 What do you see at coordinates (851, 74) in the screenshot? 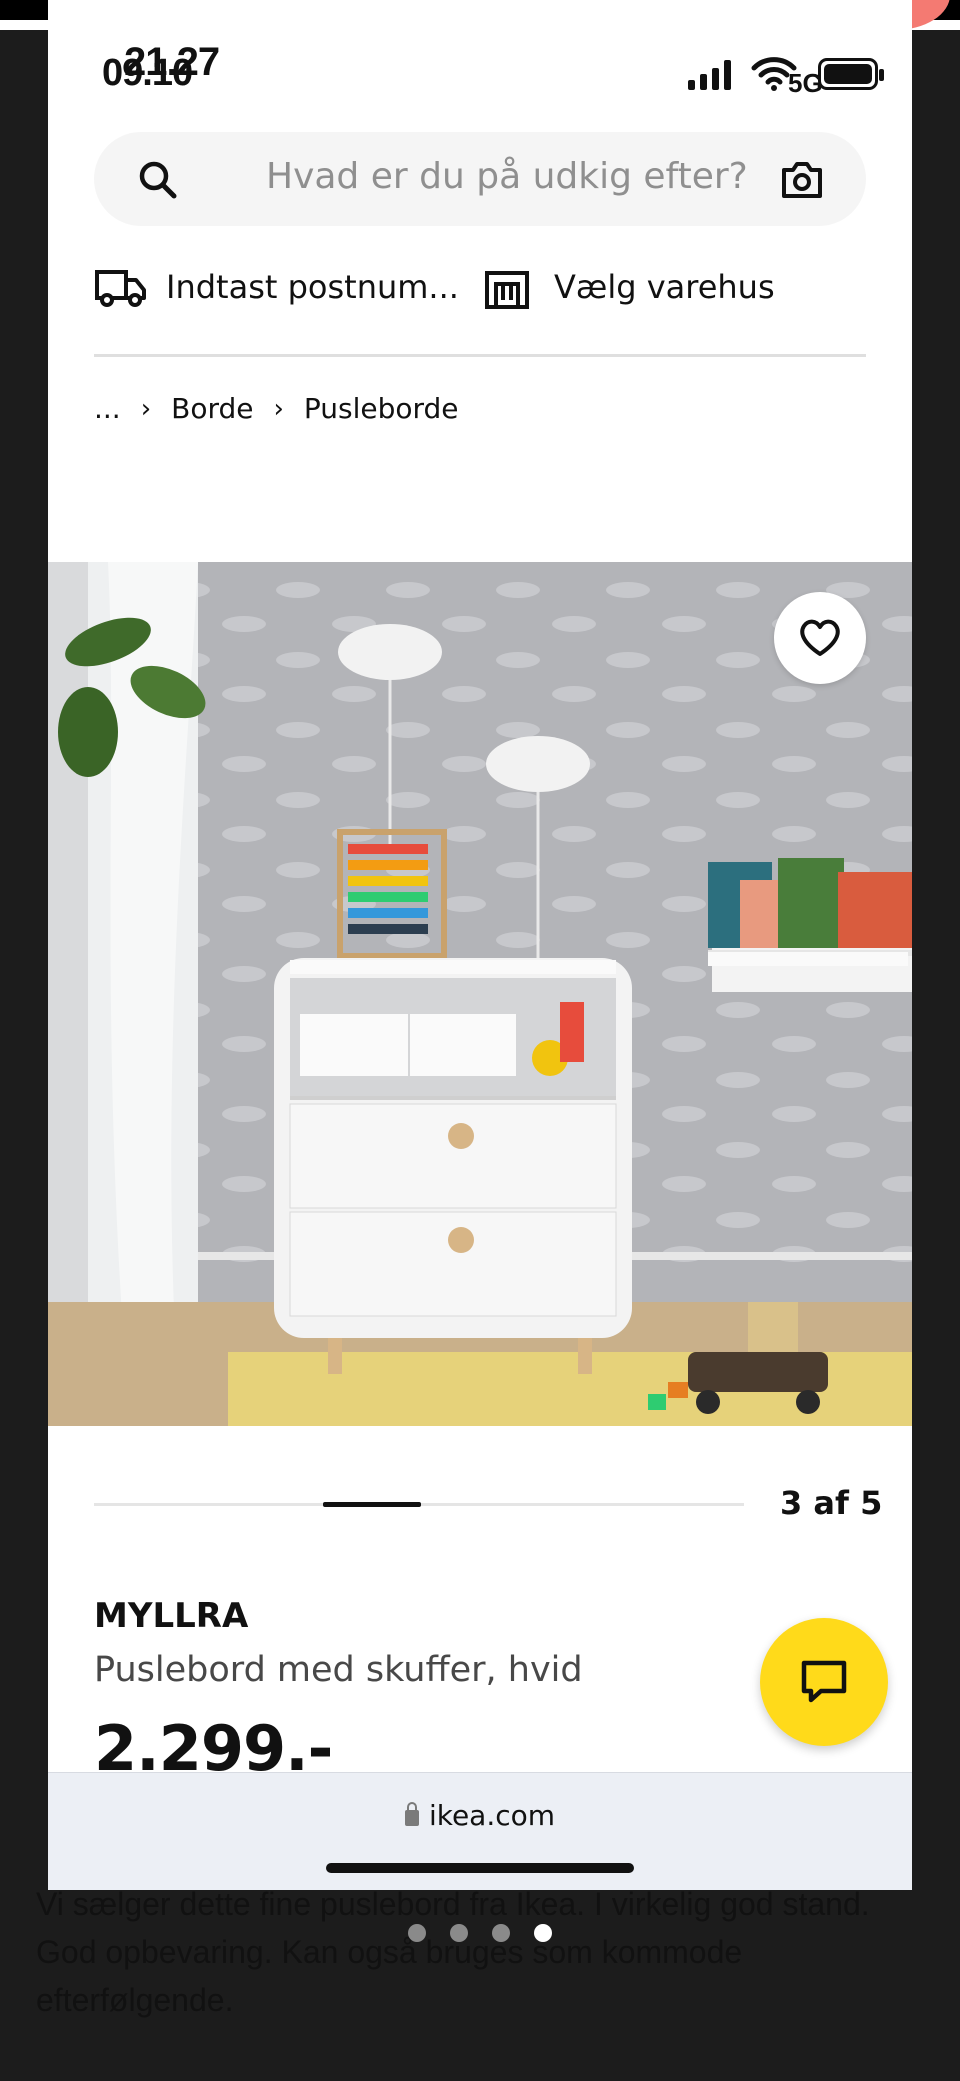
I see `battery-icon` at bounding box center [851, 74].